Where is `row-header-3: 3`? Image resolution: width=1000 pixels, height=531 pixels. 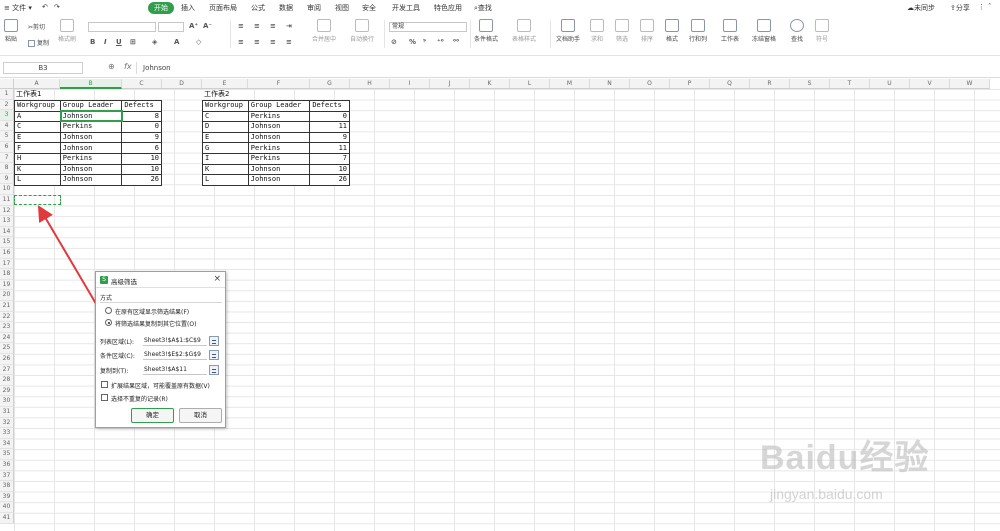 row-header-3: 3 is located at coordinates (7, 115).